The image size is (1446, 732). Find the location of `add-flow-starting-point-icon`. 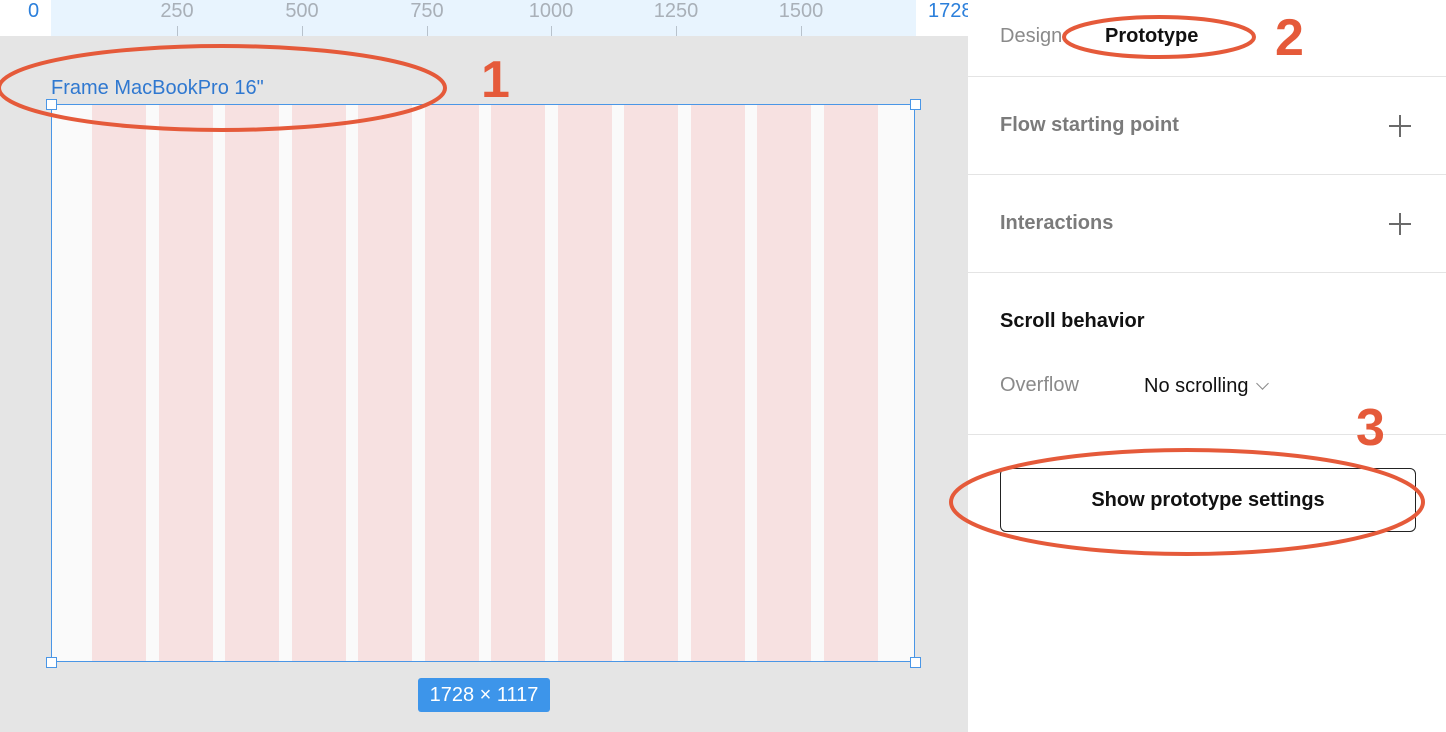

add-flow-starting-point-icon is located at coordinates (1400, 126).